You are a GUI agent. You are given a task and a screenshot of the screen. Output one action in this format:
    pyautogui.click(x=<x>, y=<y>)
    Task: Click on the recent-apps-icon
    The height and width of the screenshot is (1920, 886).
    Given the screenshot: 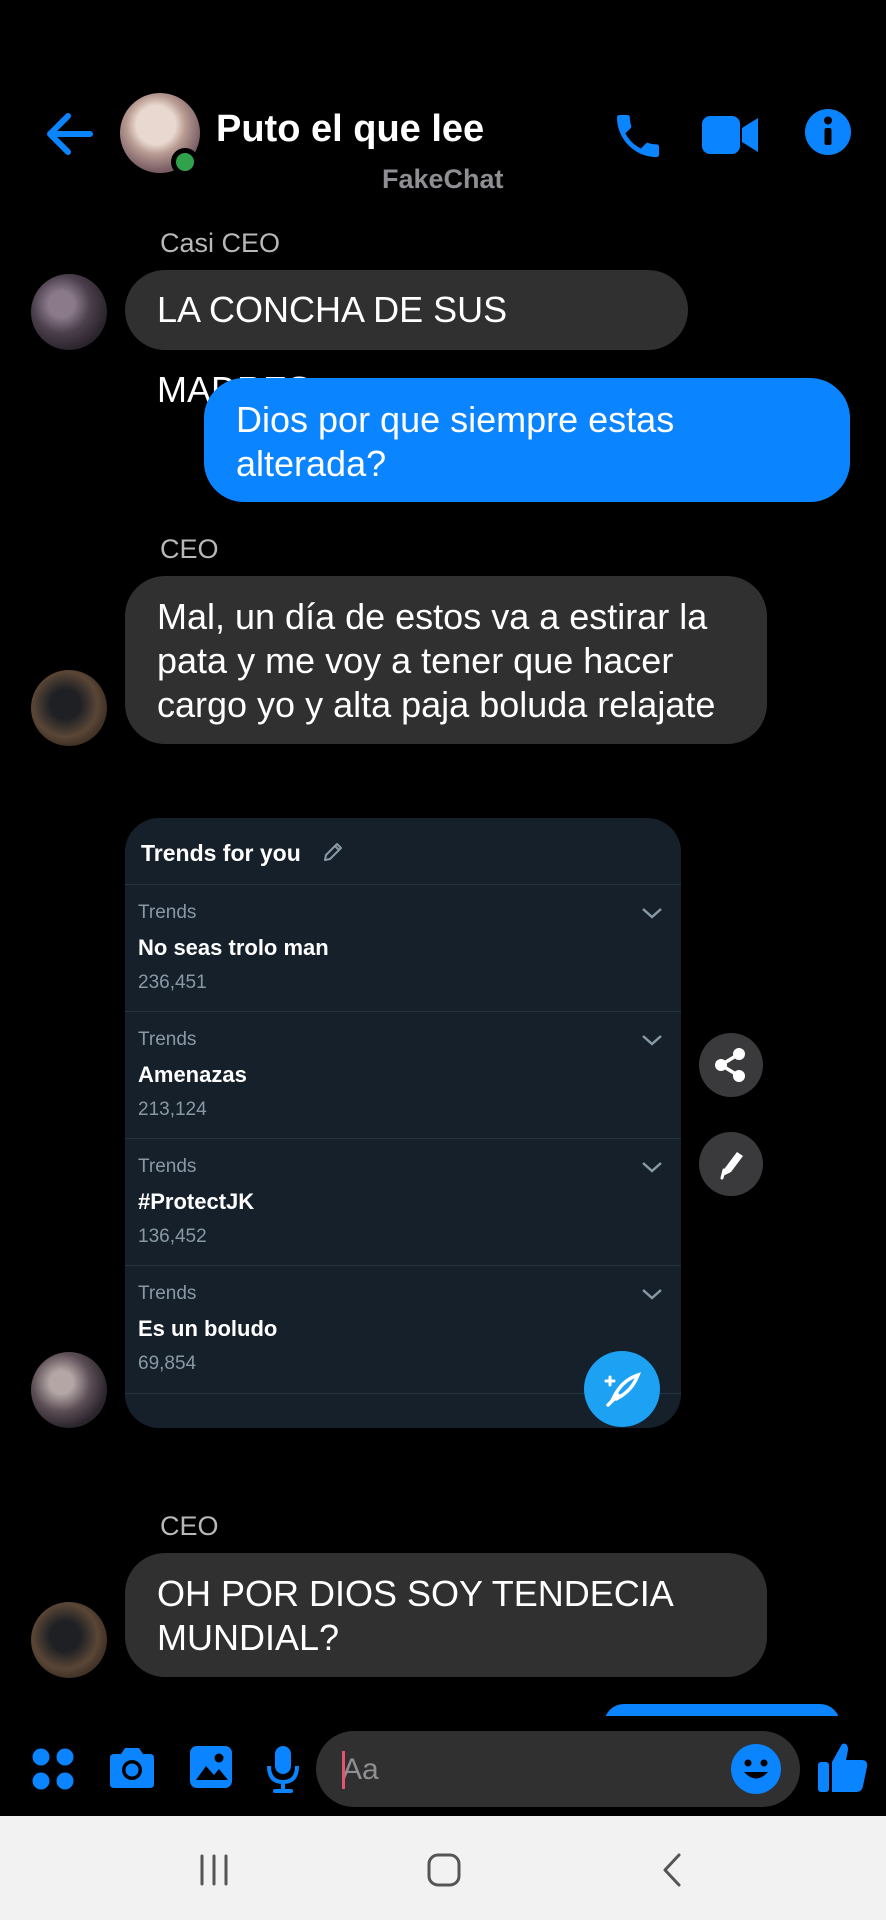 What is the action you would take?
    pyautogui.click(x=214, y=1870)
    